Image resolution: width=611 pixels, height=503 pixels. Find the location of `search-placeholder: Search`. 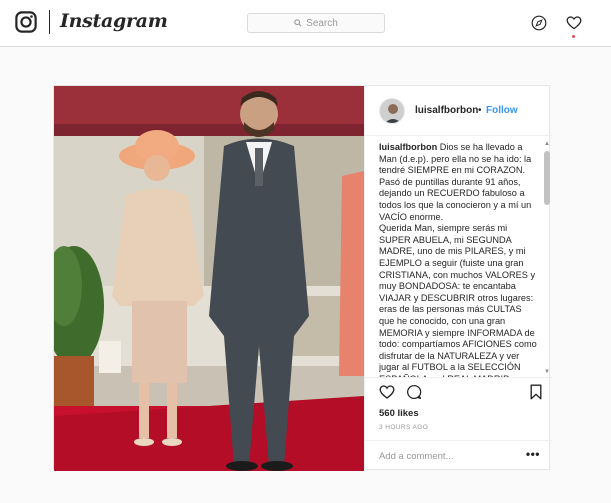

search-placeholder: Search is located at coordinates (322, 23).